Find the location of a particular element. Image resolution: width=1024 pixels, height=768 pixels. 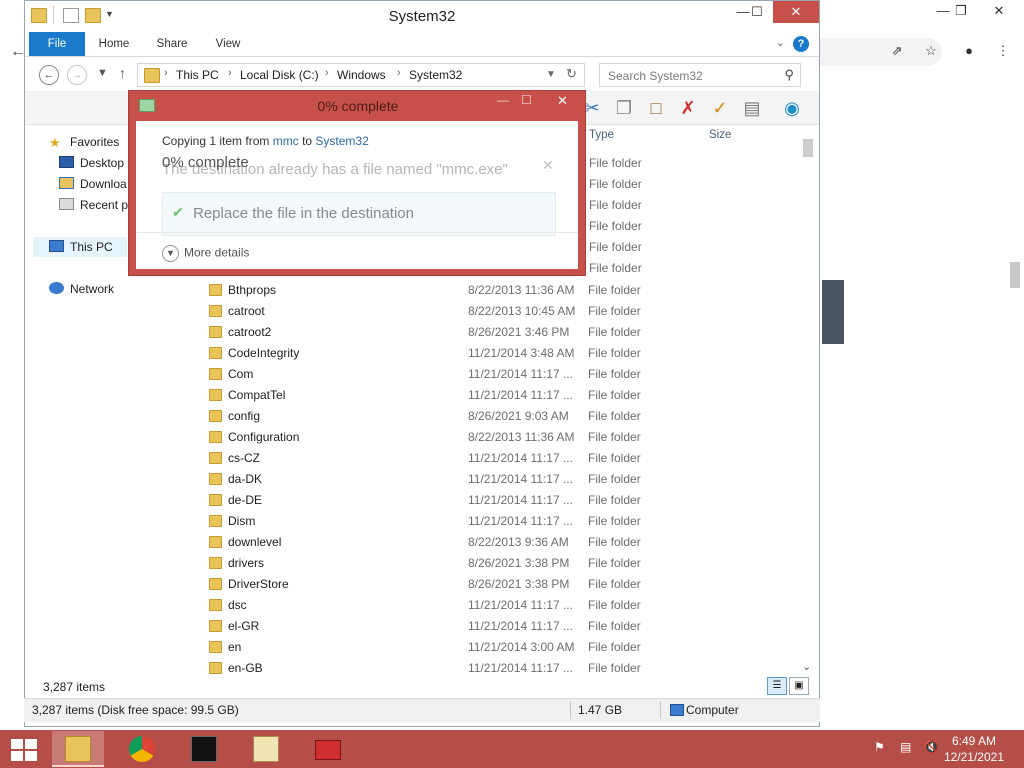

more-details-toggle: ▼ More details is located at coordinates (205, 253).